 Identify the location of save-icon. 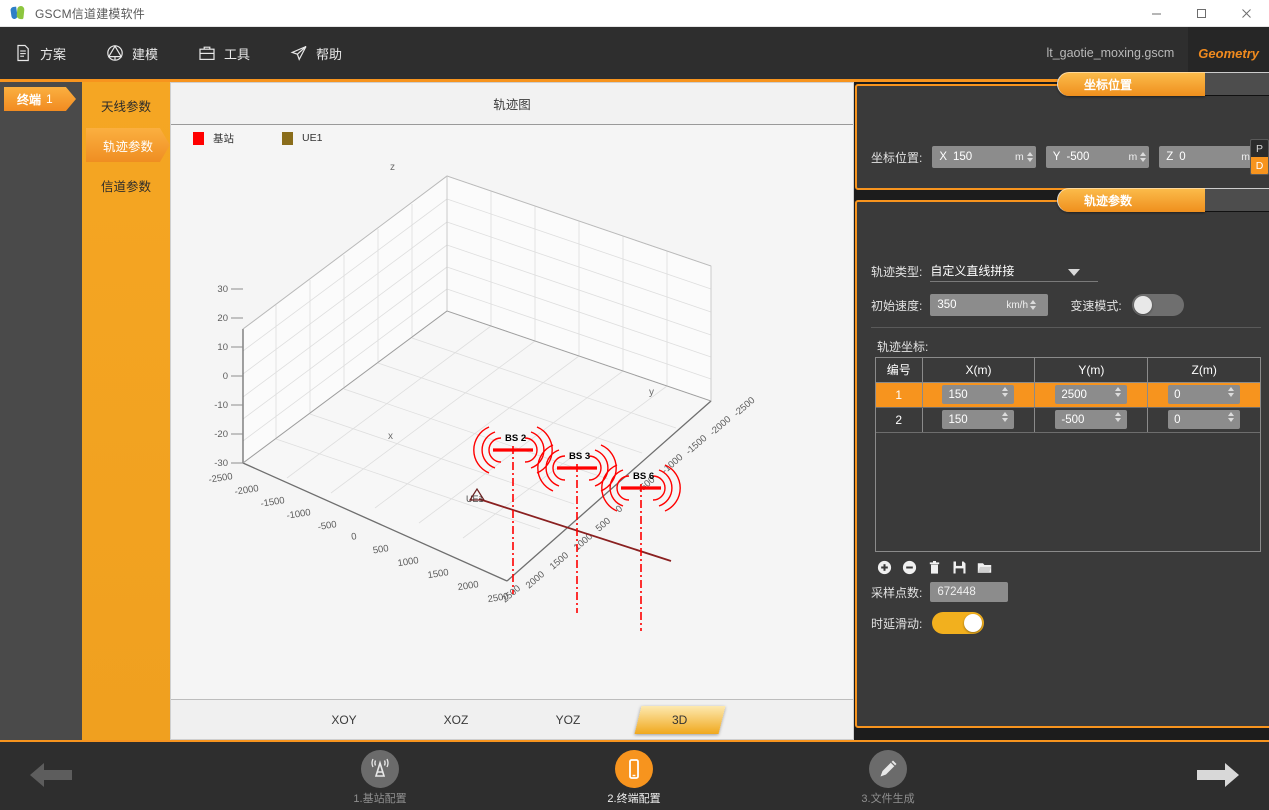
(959, 567).